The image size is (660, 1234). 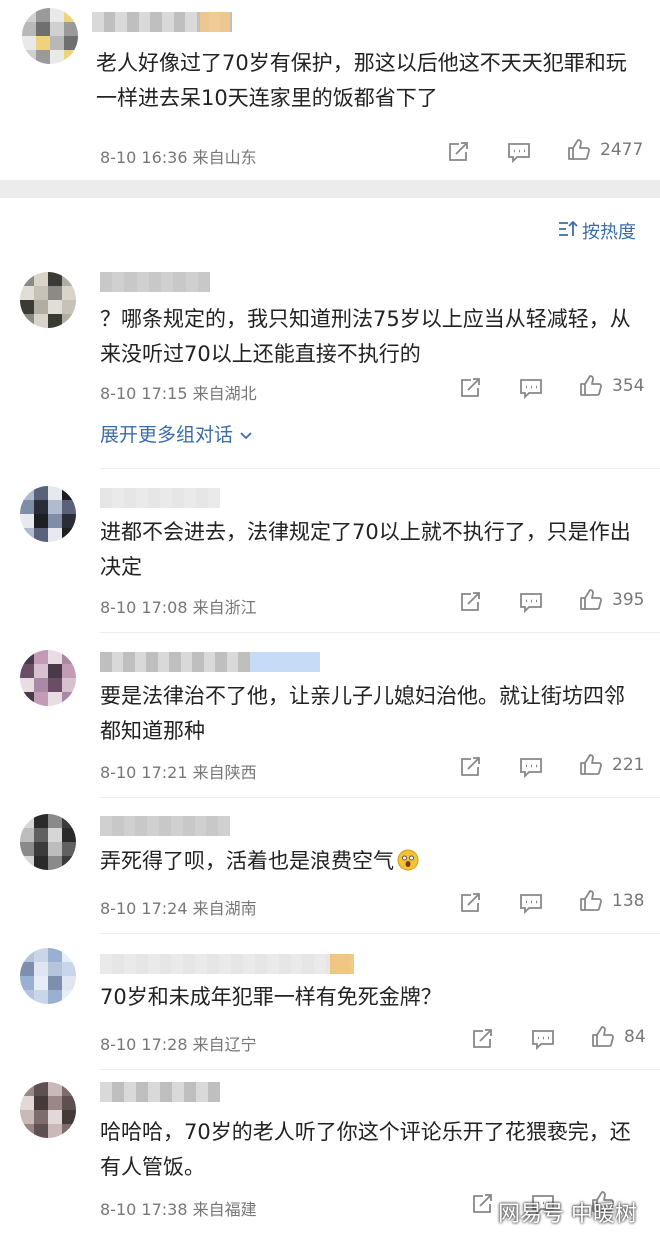 What do you see at coordinates (567, 1214) in the screenshot?
I see `watermark: 网易号 中暖树` at bounding box center [567, 1214].